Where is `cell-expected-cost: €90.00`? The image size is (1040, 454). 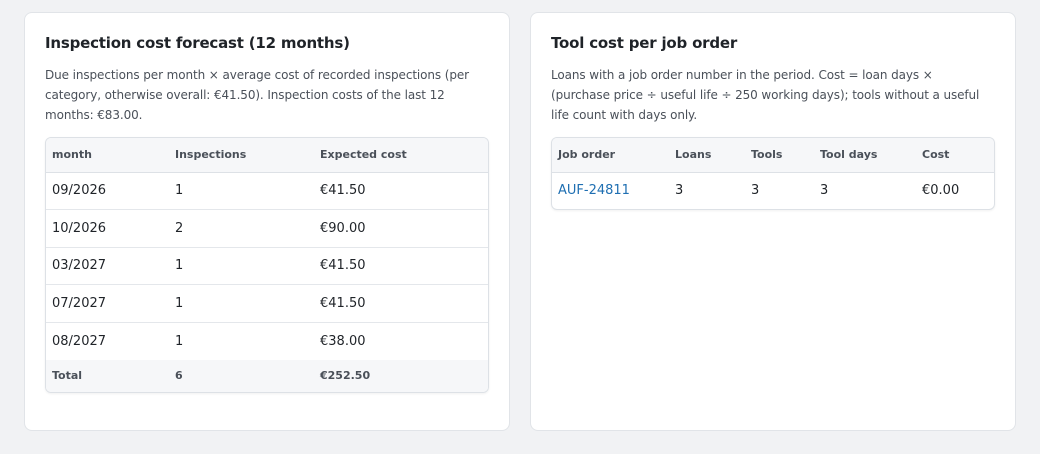 cell-expected-cost: €90.00 is located at coordinates (401, 228).